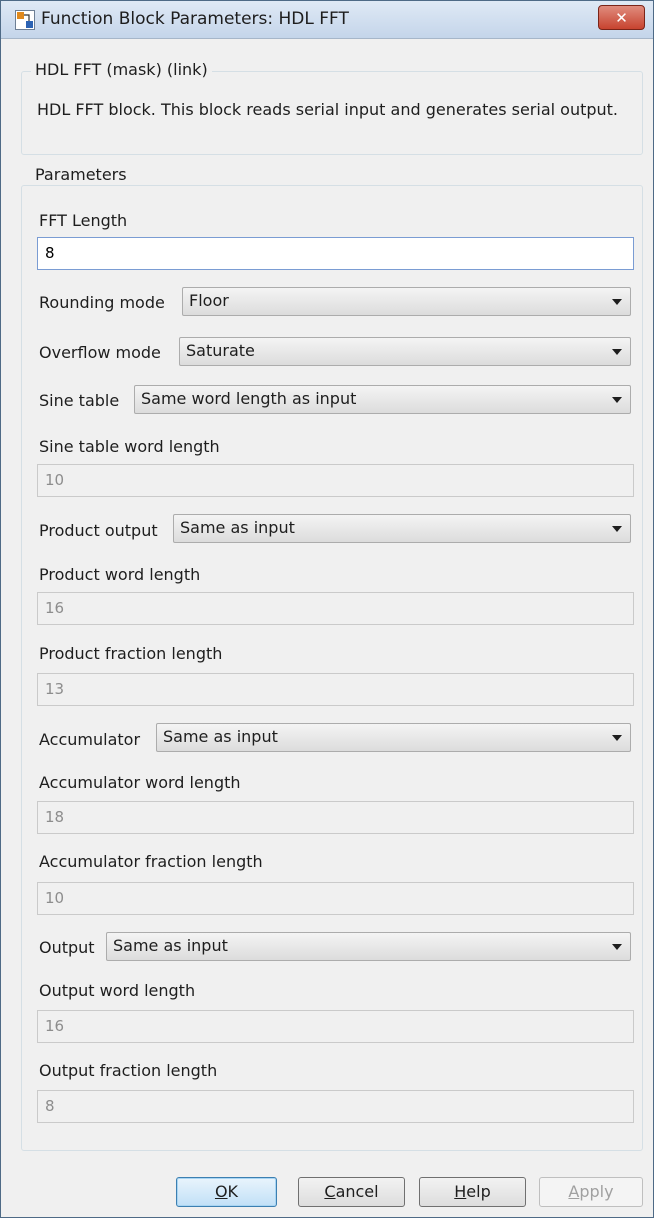 The width and height of the screenshot is (656, 1220). I want to click on mask-groupbox-title: HDL FFT (mask) (link), so click(121, 69).